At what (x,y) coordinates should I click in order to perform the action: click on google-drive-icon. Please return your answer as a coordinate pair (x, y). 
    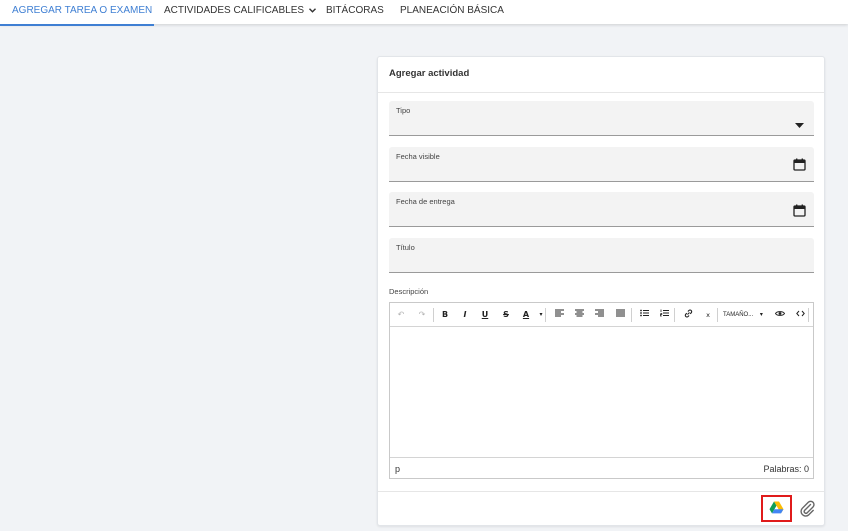
    Looking at the image, I should click on (776, 507).